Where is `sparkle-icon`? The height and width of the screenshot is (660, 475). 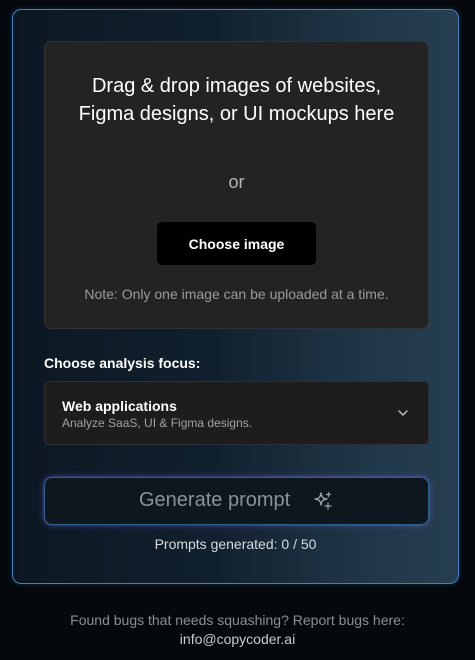 sparkle-icon is located at coordinates (323, 500).